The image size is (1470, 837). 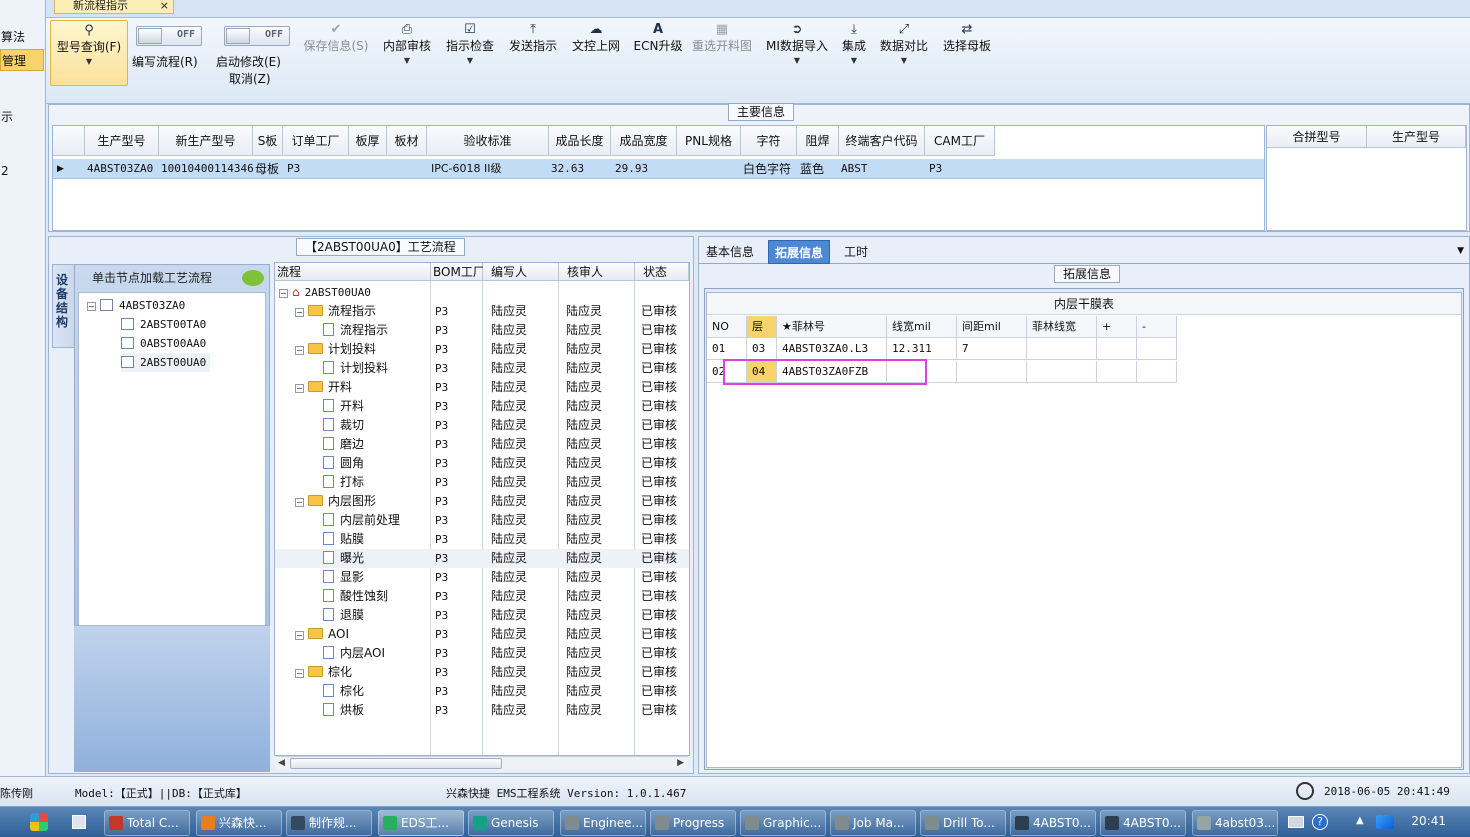 I want to click on cell: P3, so click(x=961, y=169).